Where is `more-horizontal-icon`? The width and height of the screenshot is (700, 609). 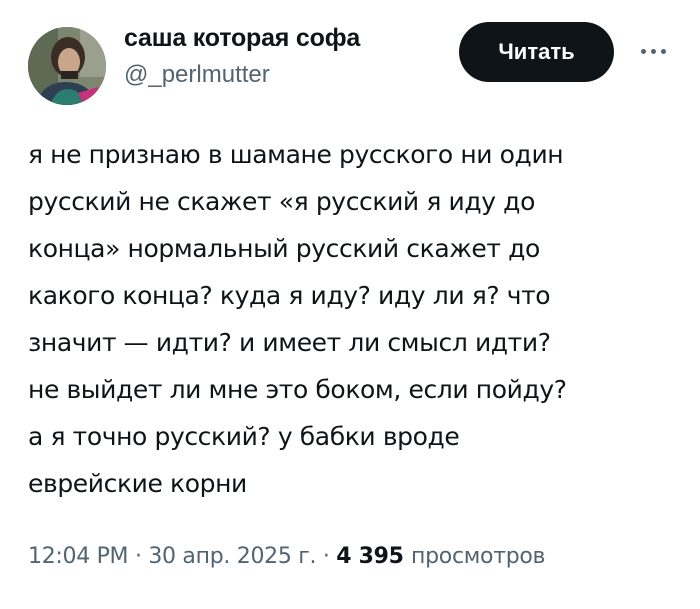 more-horizontal-icon is located at coordinates (653, 51).